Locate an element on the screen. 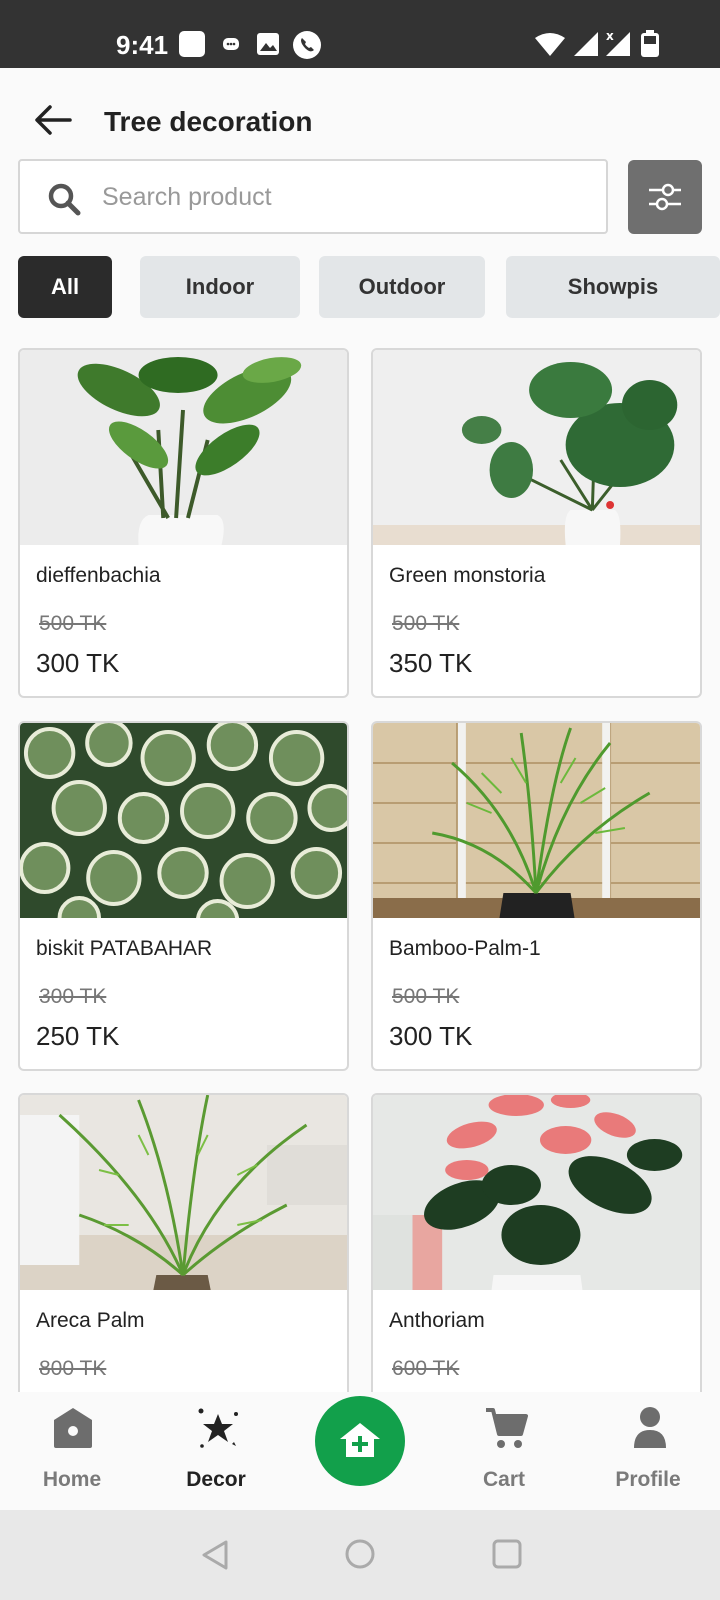 Image resolution: width=720 pixels, height=1600 pixels. system-nav-bar is located at coordinates (360, 1555).